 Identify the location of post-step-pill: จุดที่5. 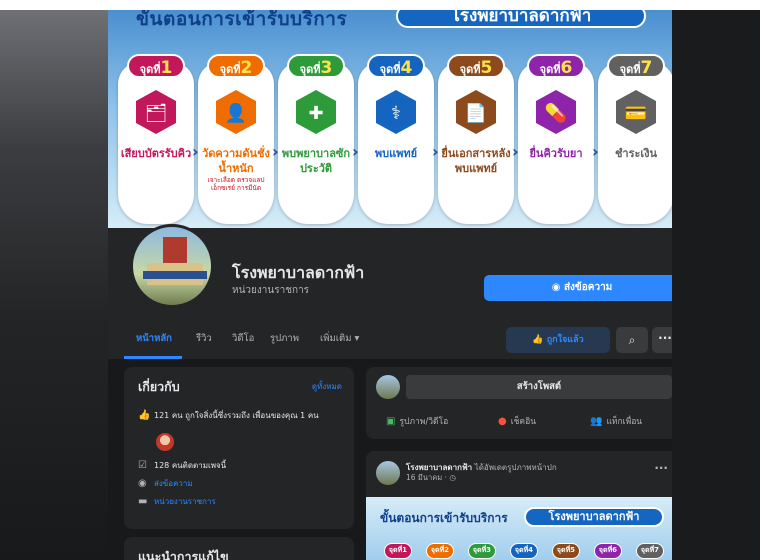
(566, 551).